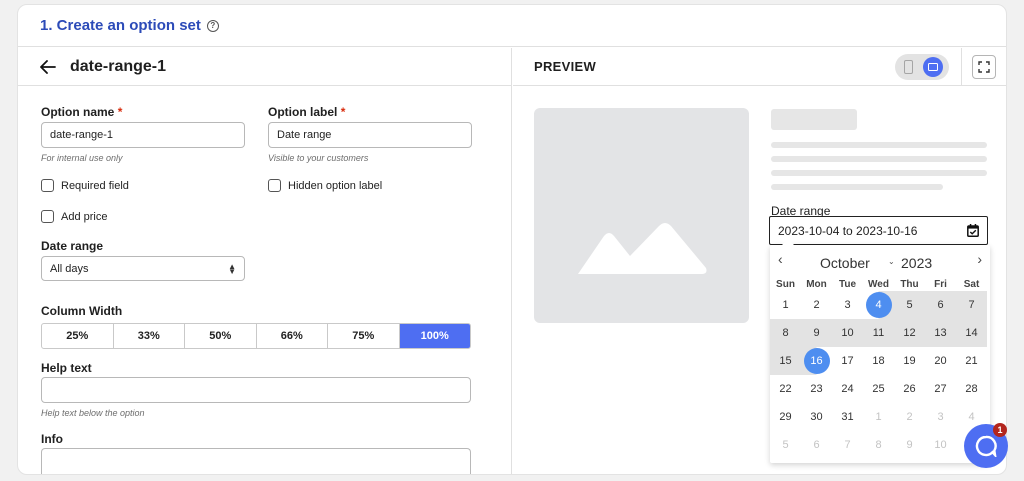 The image size is (1024, 481). What do you see at coordinates (878, 284) in the screenshot?
I see `weekday-label: Wed` at bounding box center [878, 284].